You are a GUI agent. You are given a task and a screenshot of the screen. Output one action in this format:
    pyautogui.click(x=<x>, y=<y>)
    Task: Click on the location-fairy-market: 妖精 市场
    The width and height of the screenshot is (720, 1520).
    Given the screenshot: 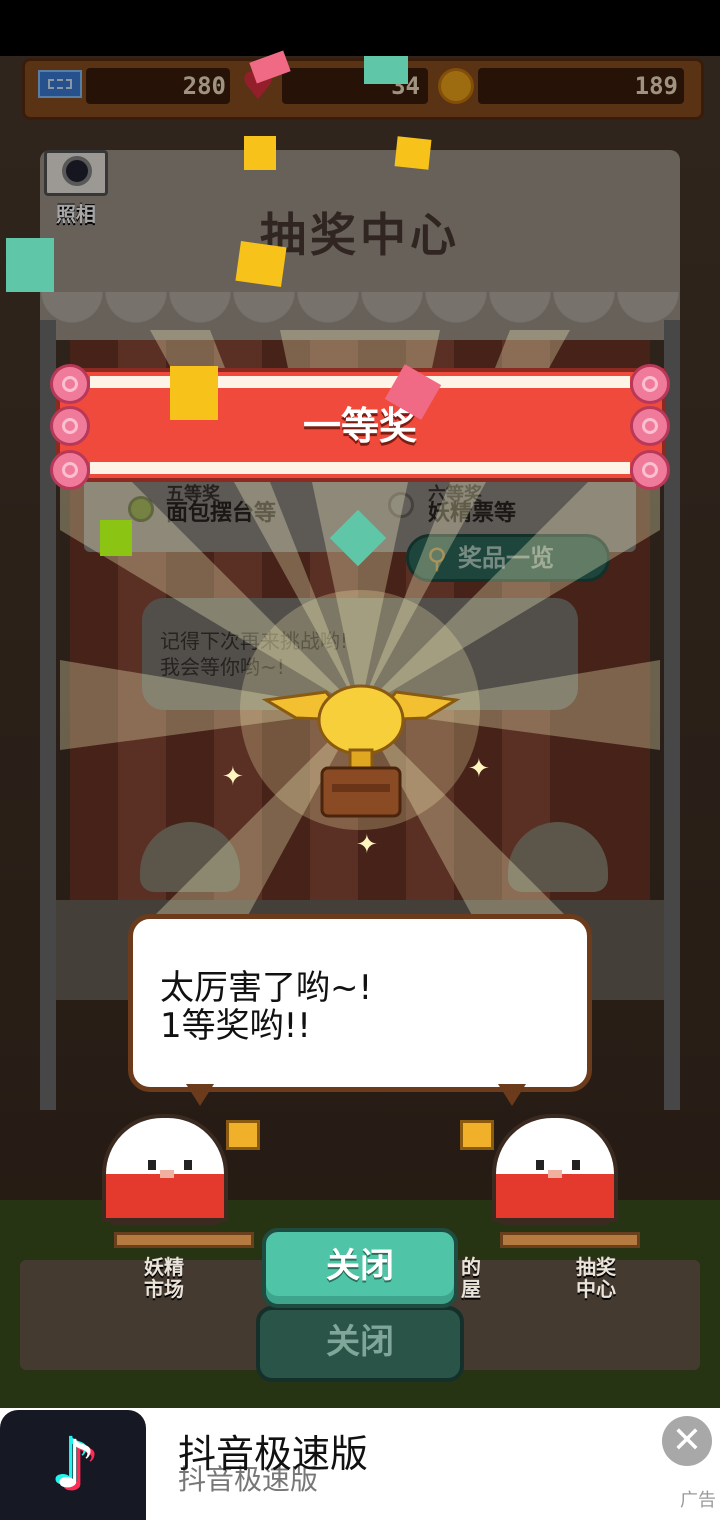 What is the action you would take?
    pyautogui.click(x=164, y=1278)
    